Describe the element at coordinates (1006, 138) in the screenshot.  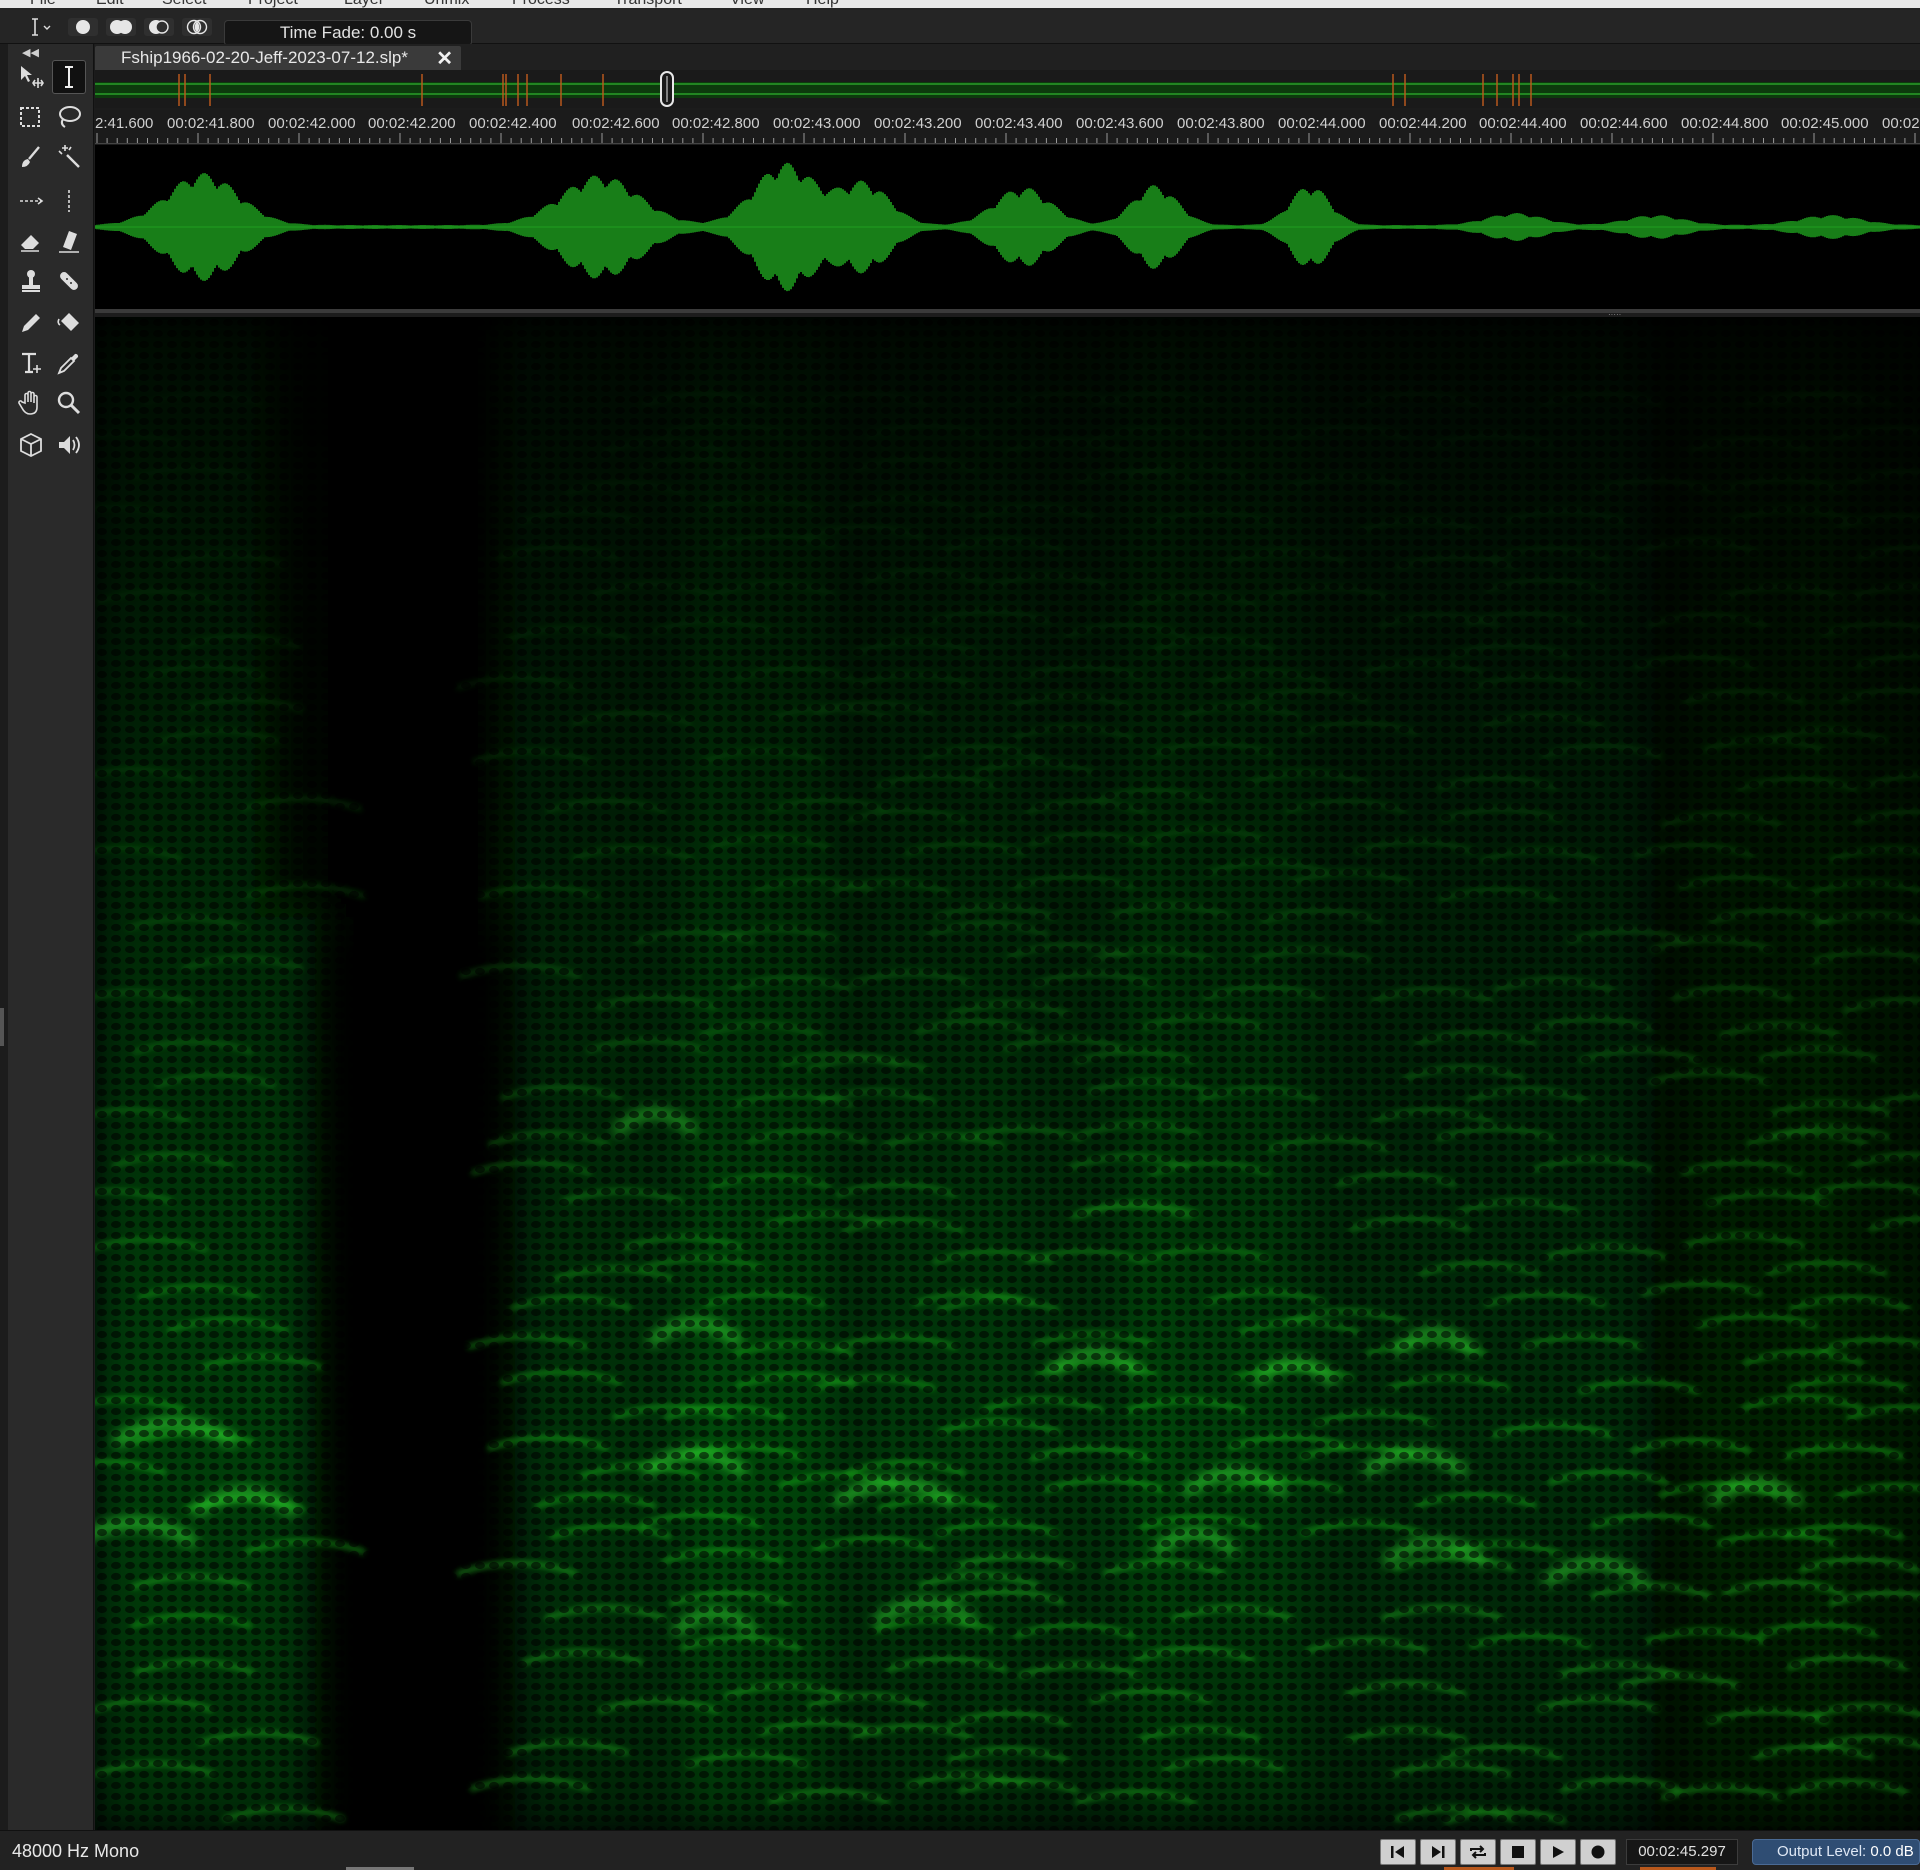
I see `ruler-ticks` at that location.